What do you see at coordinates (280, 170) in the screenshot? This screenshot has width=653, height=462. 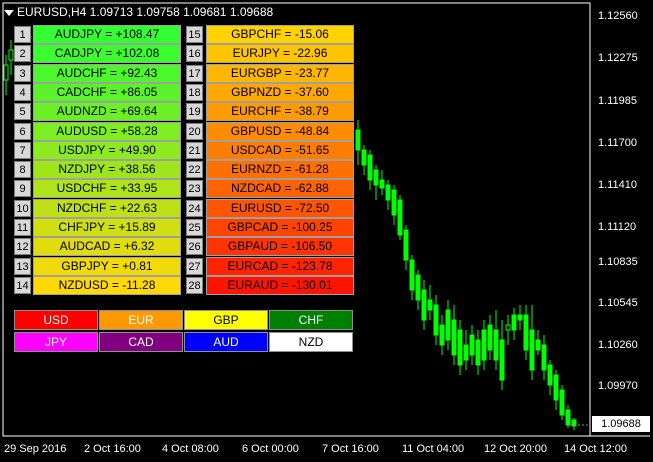 I see `pair-strength-cell: EURNZD = -61.28` at bounding box center [280, 170].